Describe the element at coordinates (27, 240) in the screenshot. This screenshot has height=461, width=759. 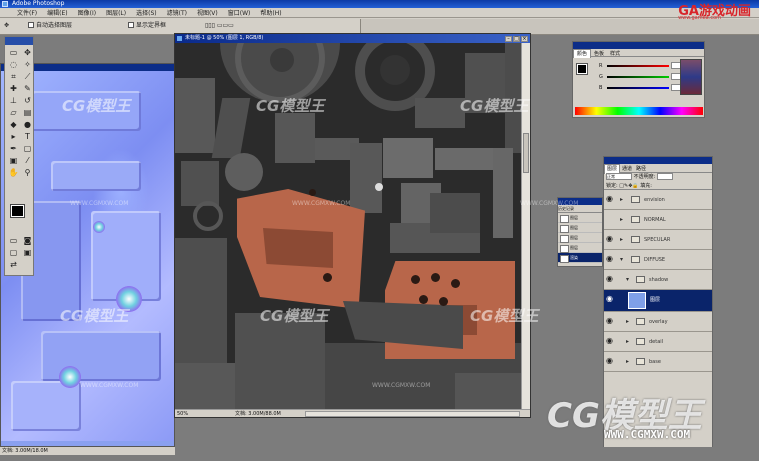
I see `quickmask-mode-icon: ◙` at that location.